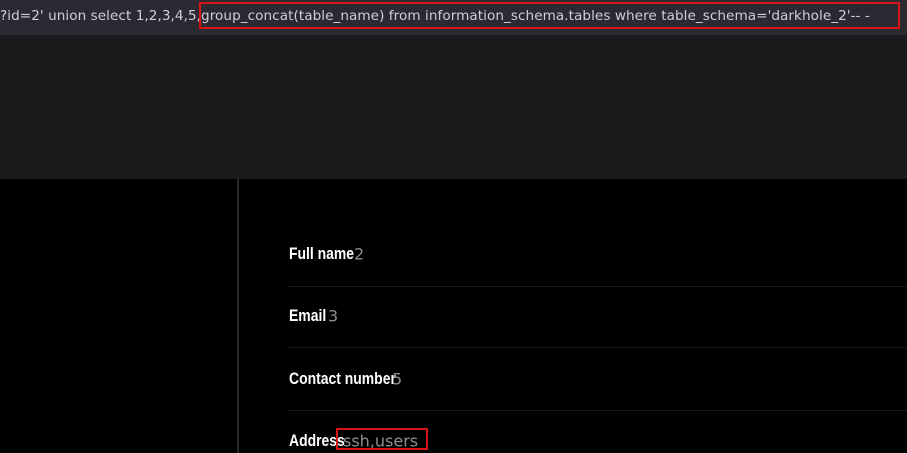 This screenshot has width=907, height=453. I want to click on detail-value: 3, so click(333, 316).